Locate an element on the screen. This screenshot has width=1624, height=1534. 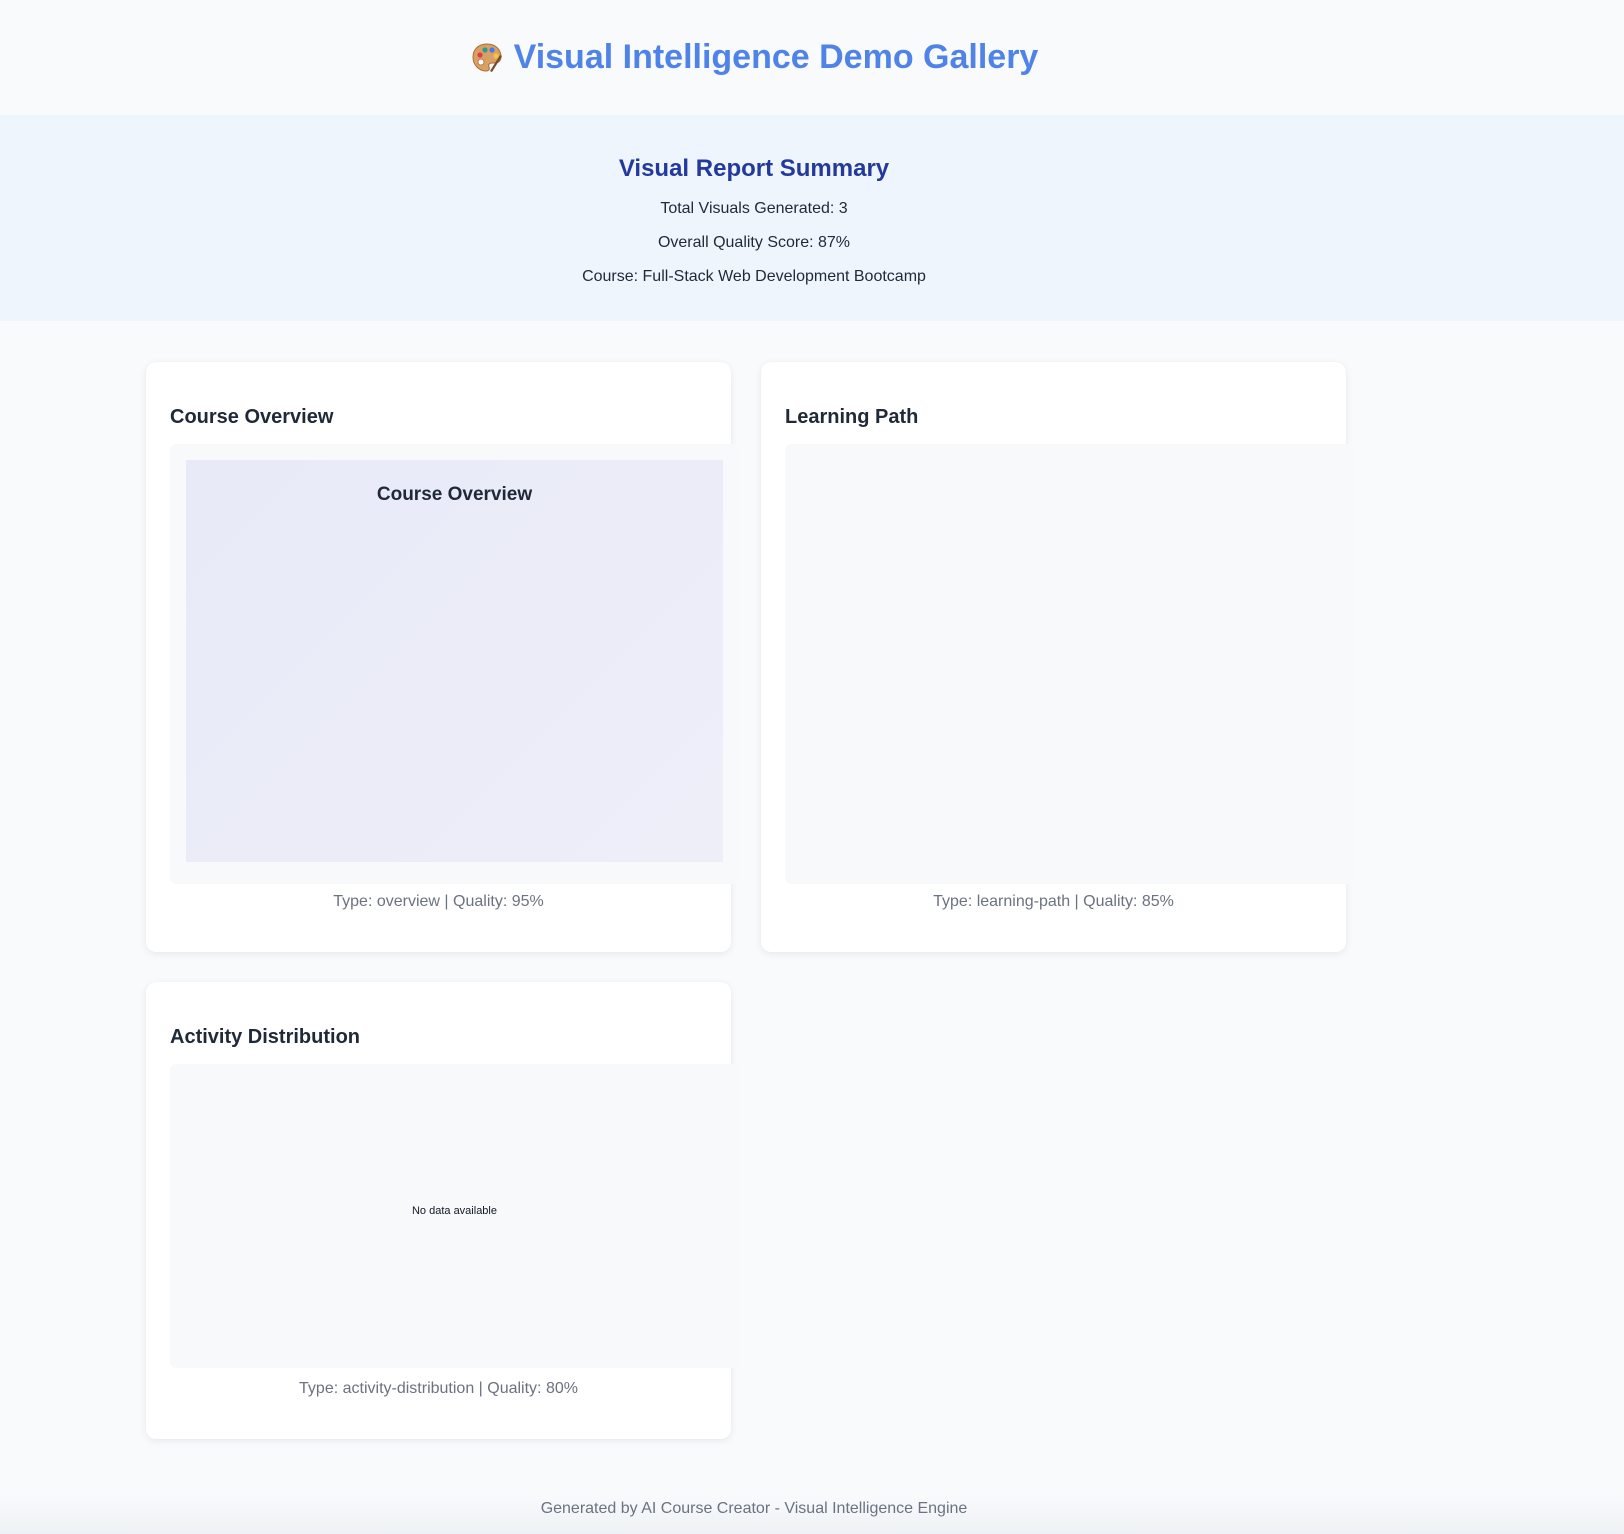
overview-canvas-title: Course Overview is located at coordinates (454, 494).